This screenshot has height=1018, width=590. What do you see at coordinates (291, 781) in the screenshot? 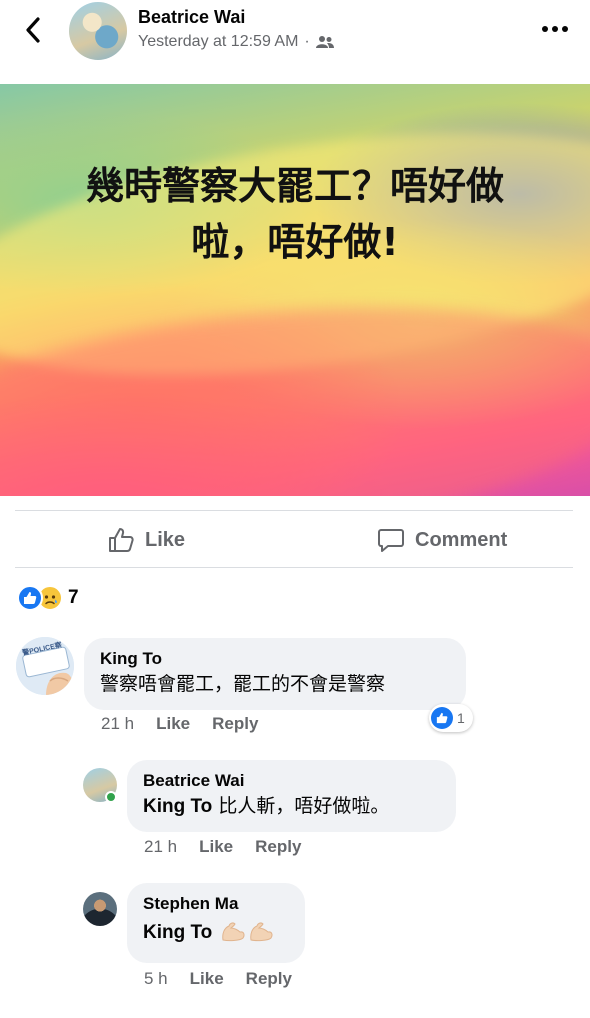
I see `reply-author: Beatrice Wai` at bounding box center [291, 781].